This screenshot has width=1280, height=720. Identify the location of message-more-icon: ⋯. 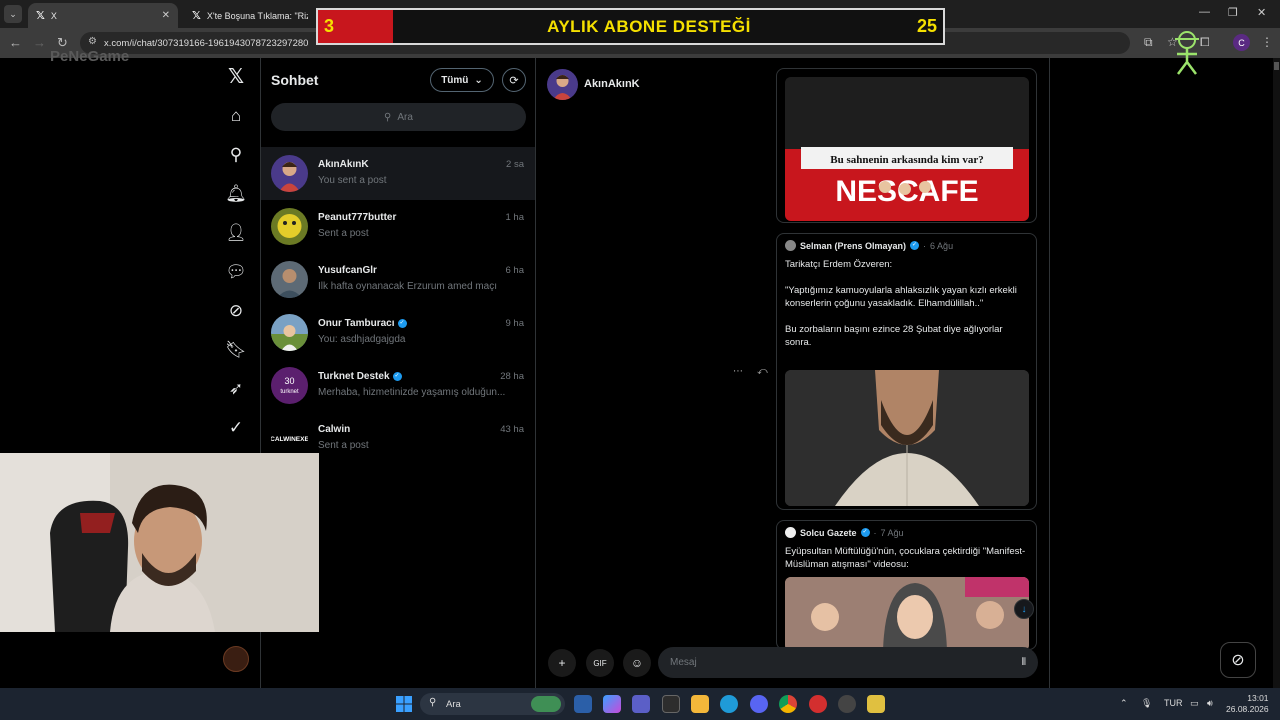
(738, 371).